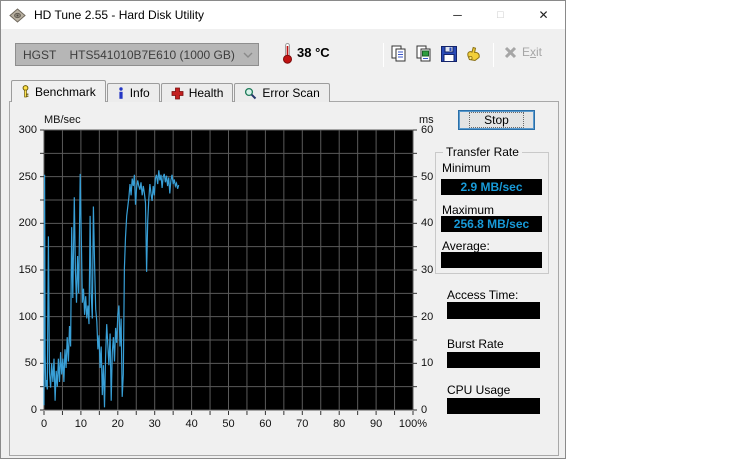  What do you see at coordinates (27, 223) in the screenshot?
I see `axis-tick-label: 200` at bounding box center [27, 223].